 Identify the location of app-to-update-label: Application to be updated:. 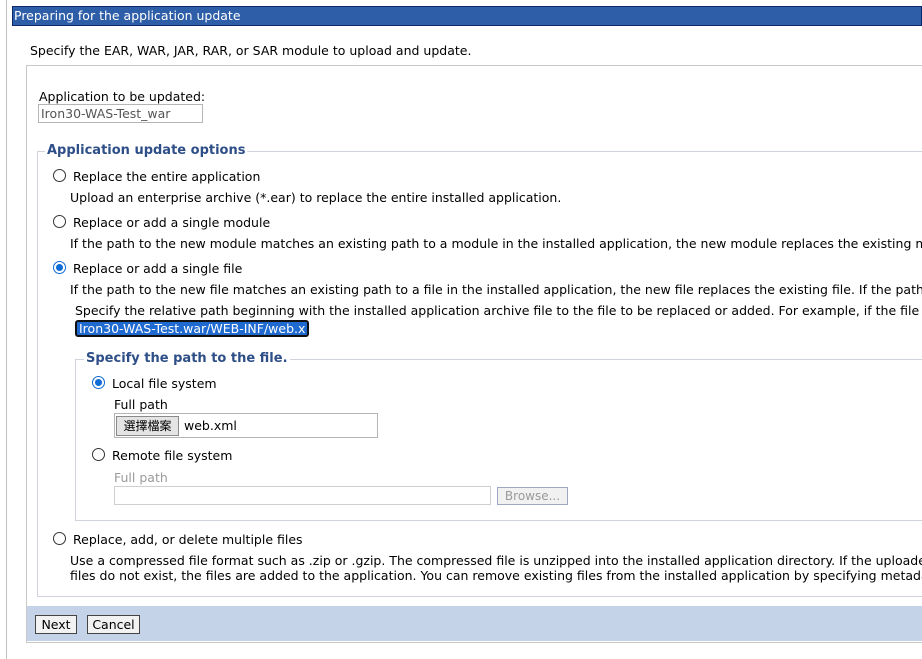
(122, 96).